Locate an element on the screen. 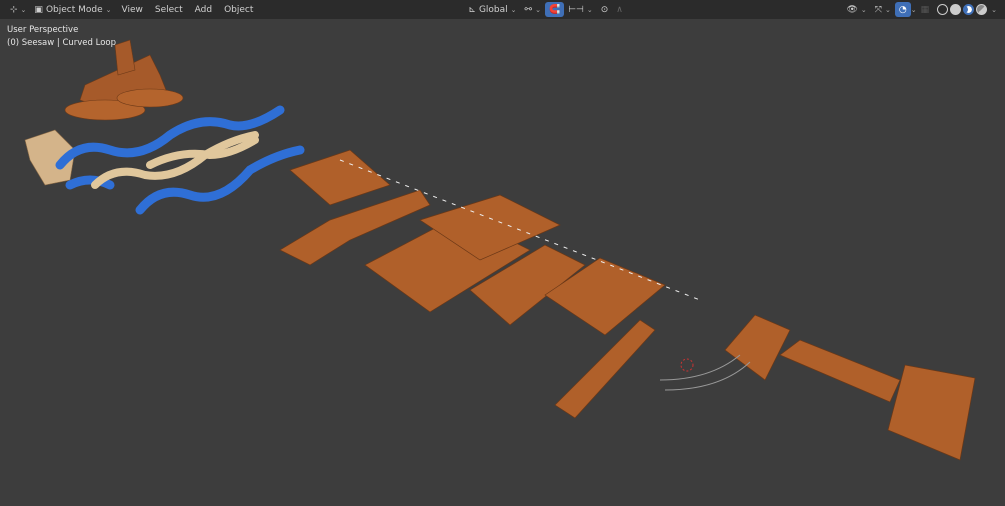  pivot-icon: ⚯ is located at coordinates (528, 9).